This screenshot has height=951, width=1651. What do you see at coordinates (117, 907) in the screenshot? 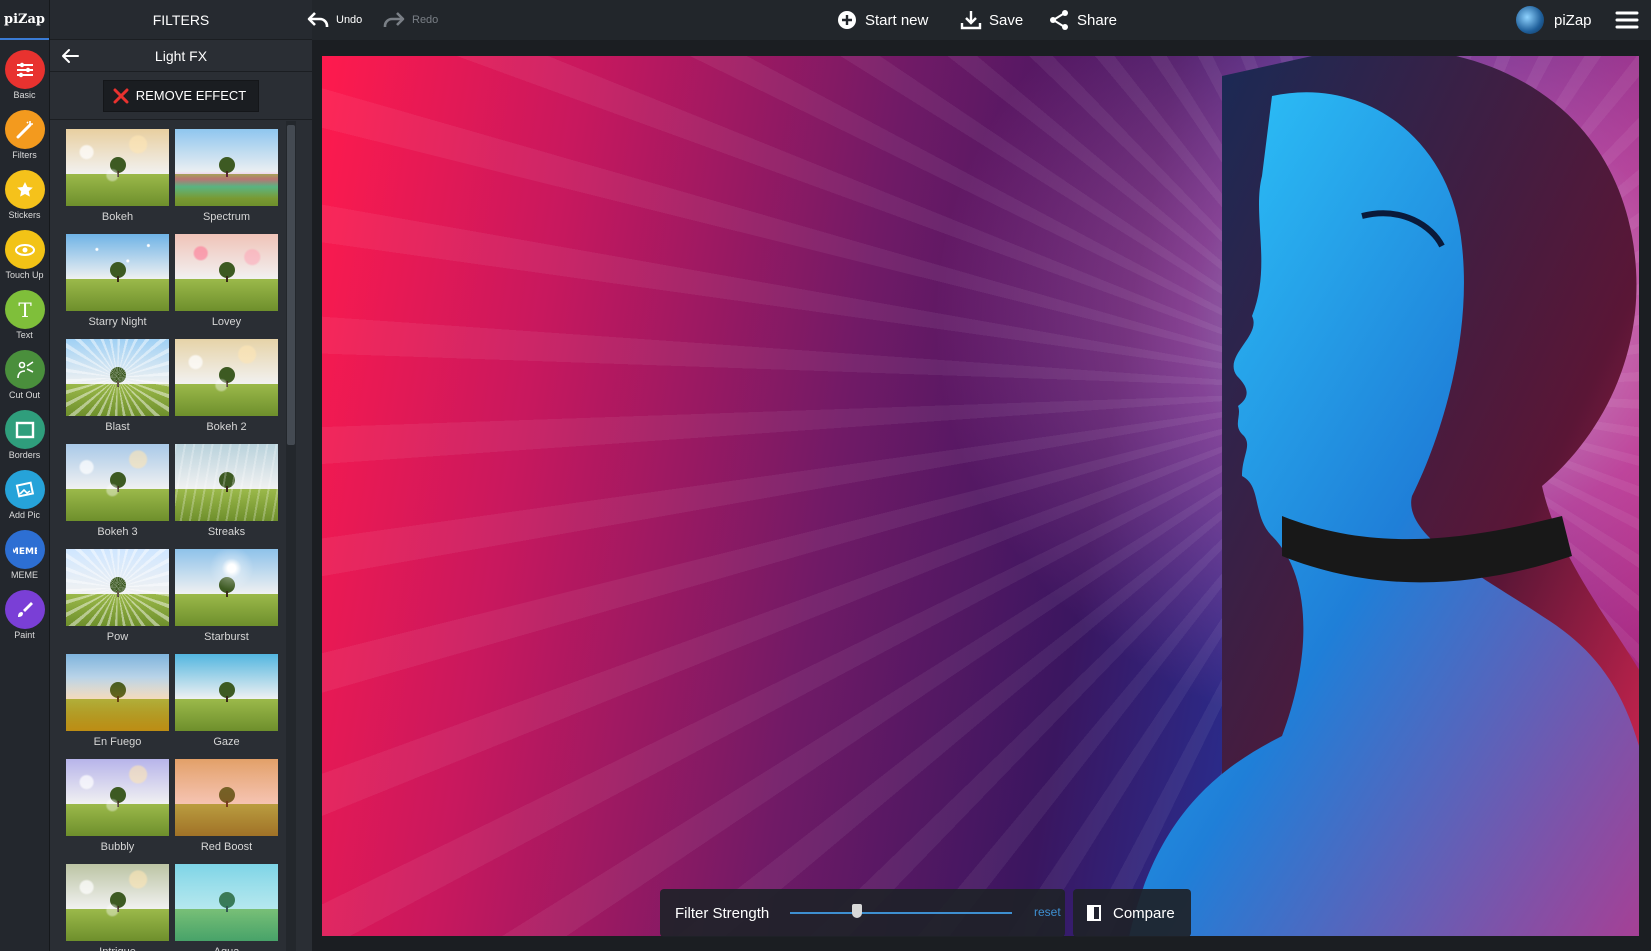
I see `filter-tile-intrigue: Intrigue` at bounding box center [117, 907].